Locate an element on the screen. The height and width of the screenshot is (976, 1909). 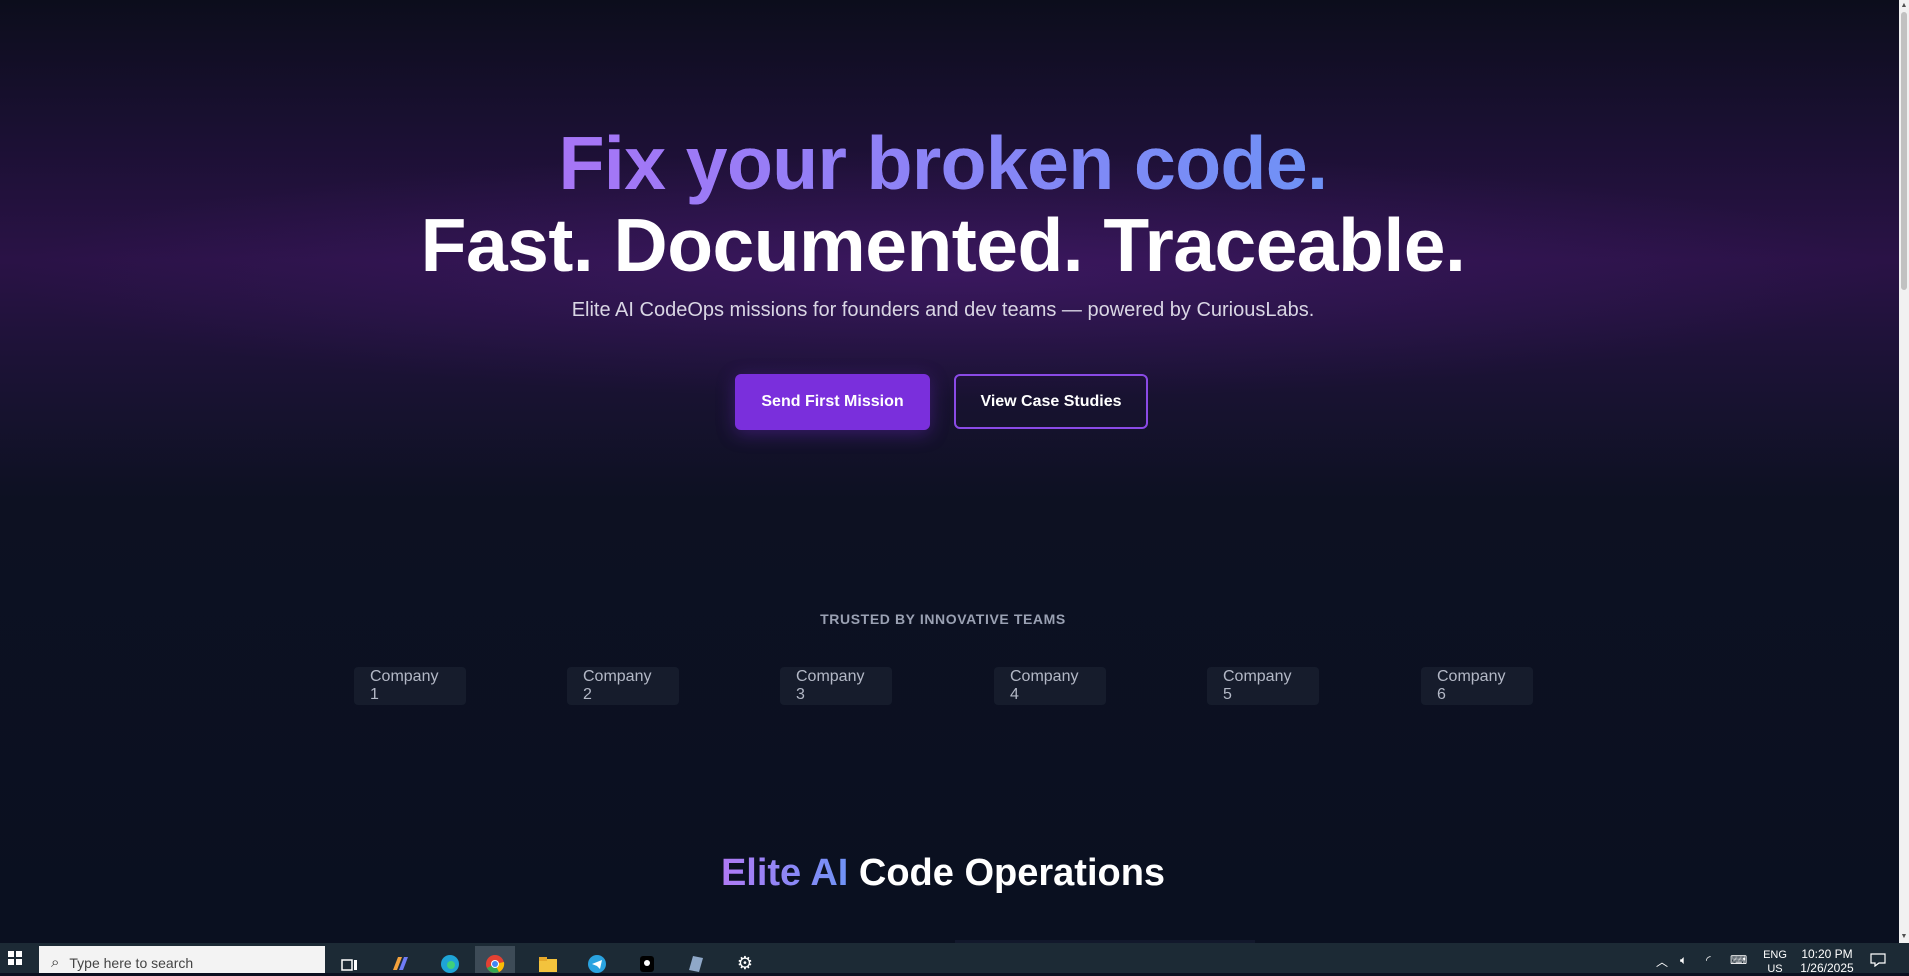
start-button is located at coordinates (15, 958).